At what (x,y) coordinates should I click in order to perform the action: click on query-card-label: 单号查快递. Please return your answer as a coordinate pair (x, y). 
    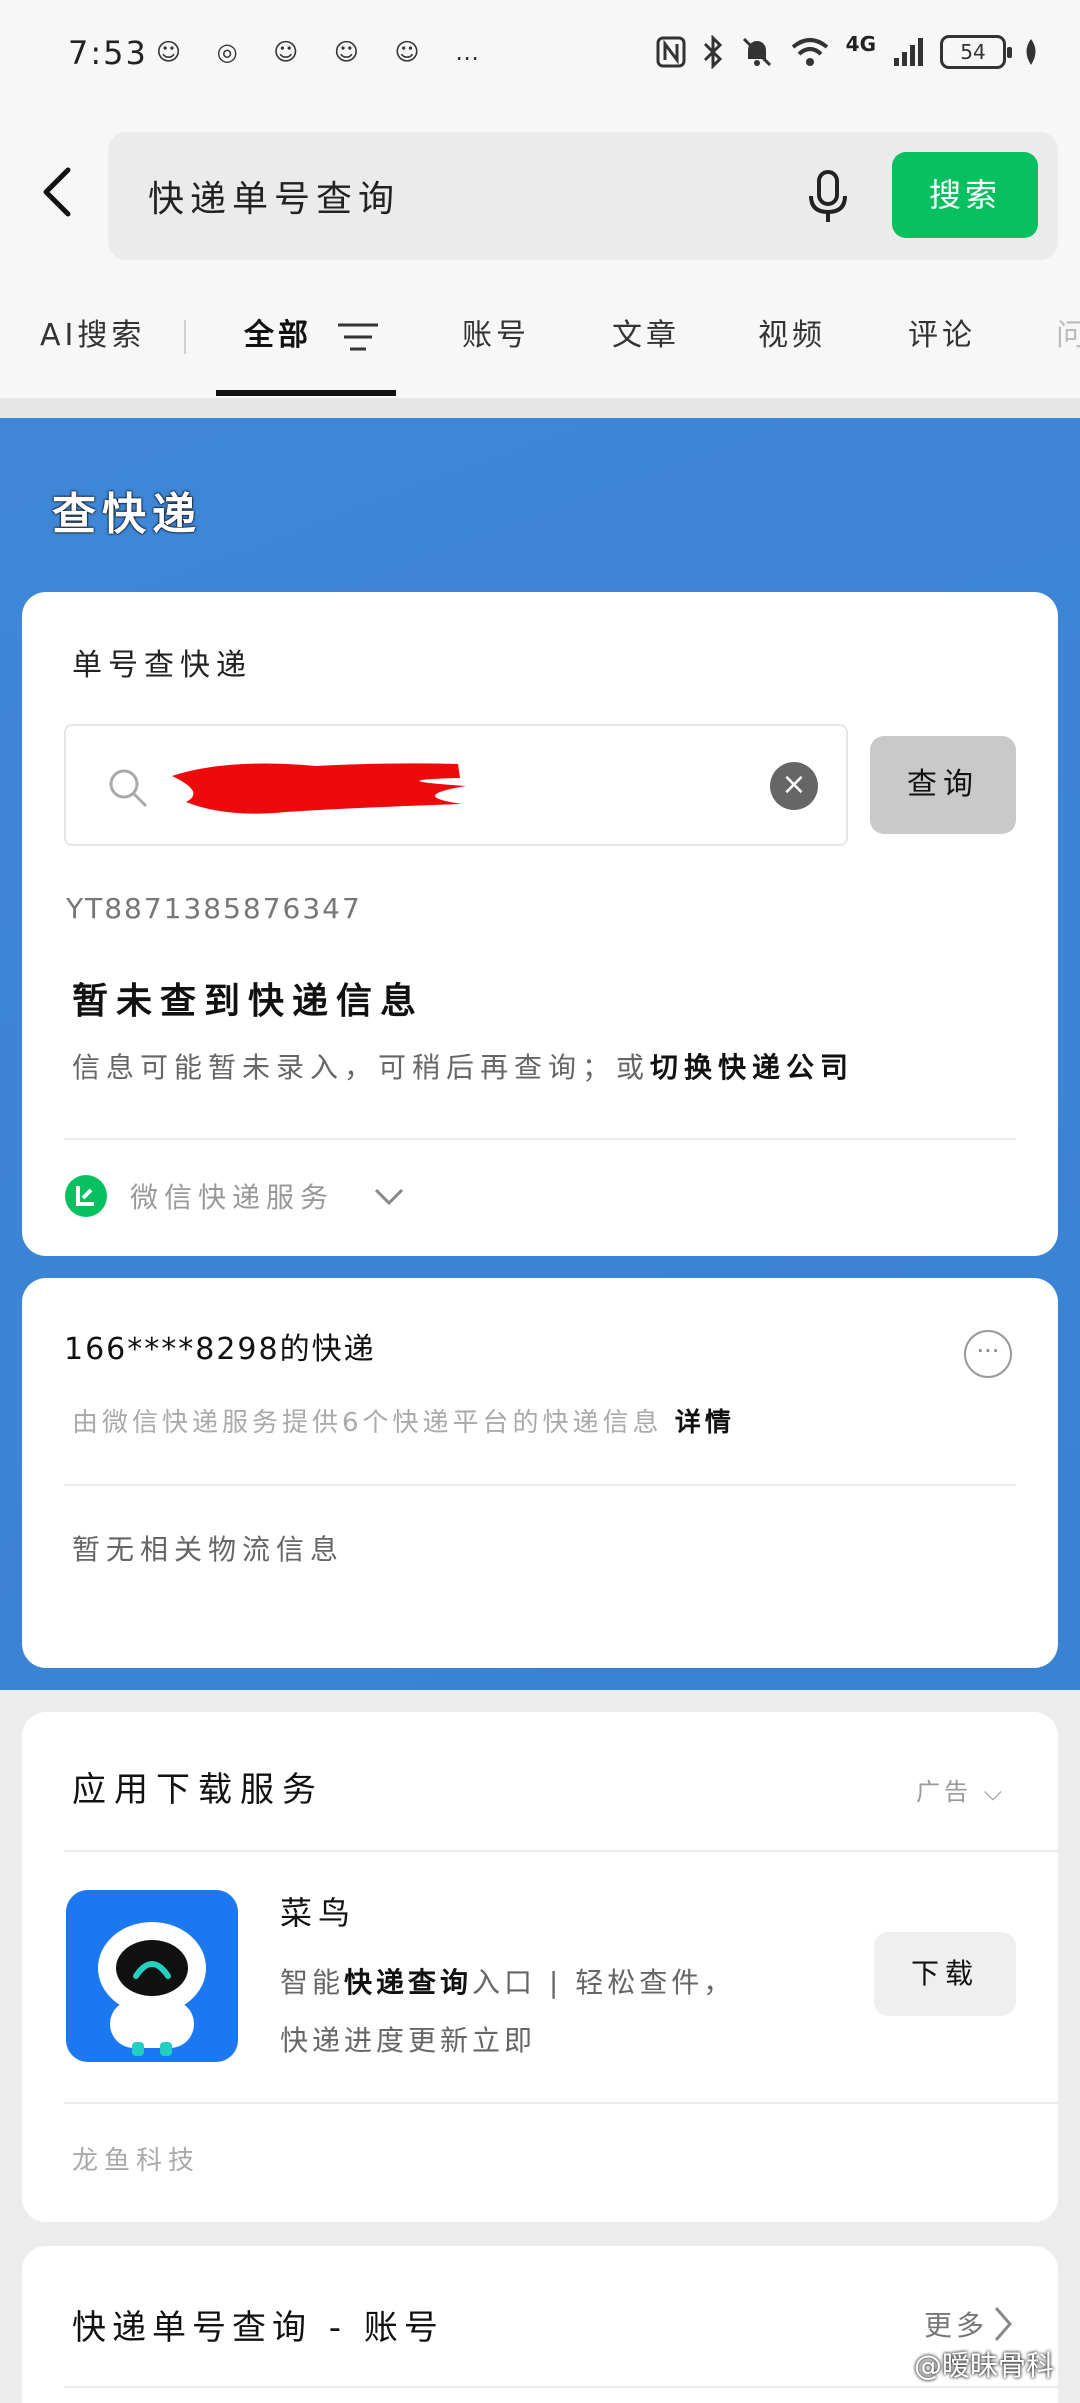
    Looking at the image, I should click on (162, 665).